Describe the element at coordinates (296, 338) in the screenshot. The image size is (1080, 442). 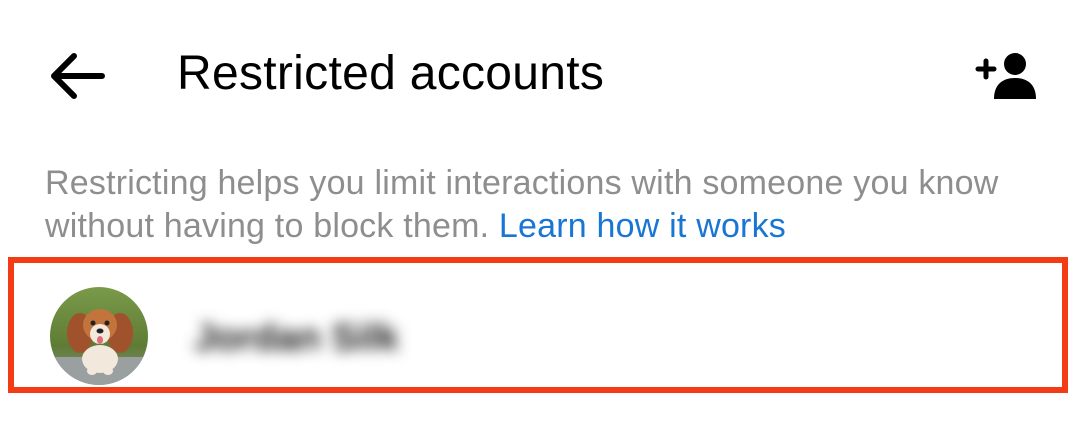
I see `account-name: Jordan Silk` at that location.